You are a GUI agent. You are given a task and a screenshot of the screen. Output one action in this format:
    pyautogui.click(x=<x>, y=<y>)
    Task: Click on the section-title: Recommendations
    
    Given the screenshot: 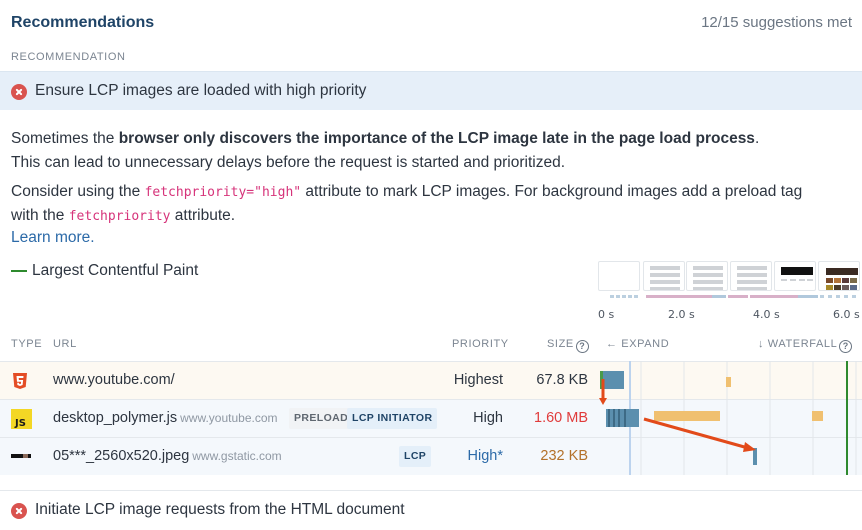 What is the action you would take?
    pyautogui.click(x=83, y=22)
    